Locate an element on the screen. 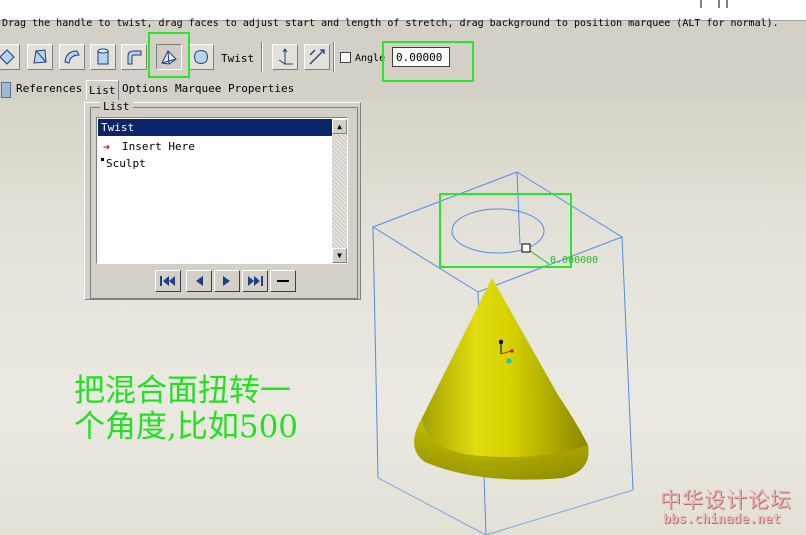 This screenshot has width=806, height=535. list-group-title: List is located at coordinates (116, 106).